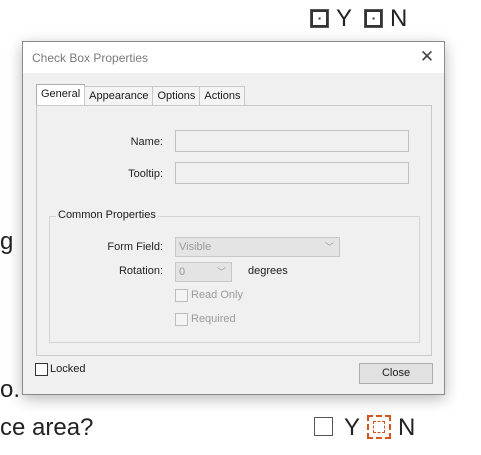  What do you see at coordinates (379, 427) in the screenshot?
I see `bottom-no-checkbox-field-selected` at bounding box center [379, 427].